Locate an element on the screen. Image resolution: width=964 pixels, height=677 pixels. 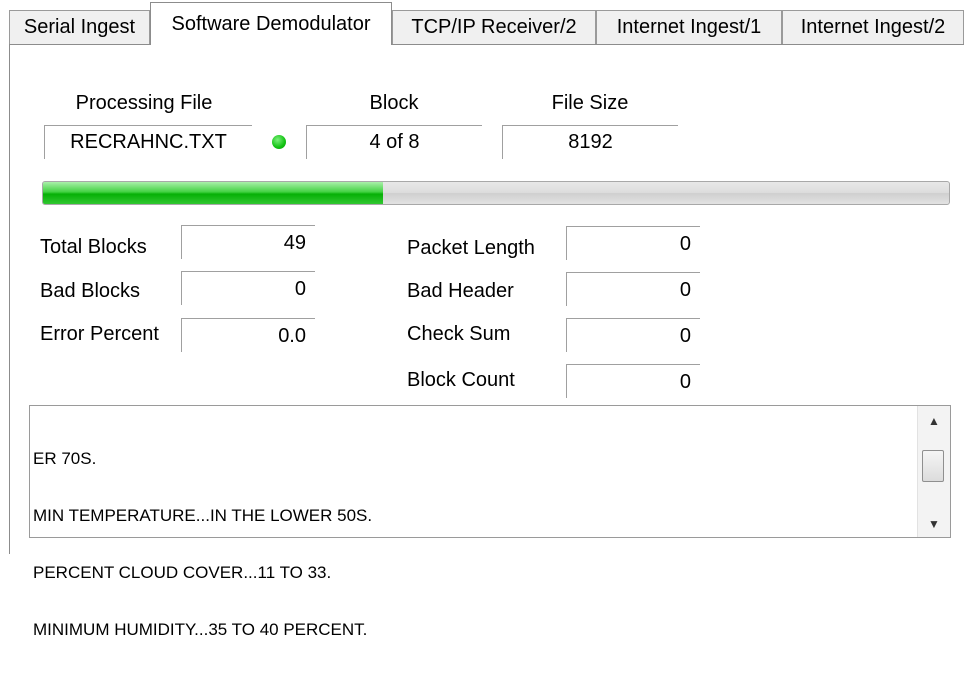
block-value: 4 of 8 is located at coordinates (394, 142).